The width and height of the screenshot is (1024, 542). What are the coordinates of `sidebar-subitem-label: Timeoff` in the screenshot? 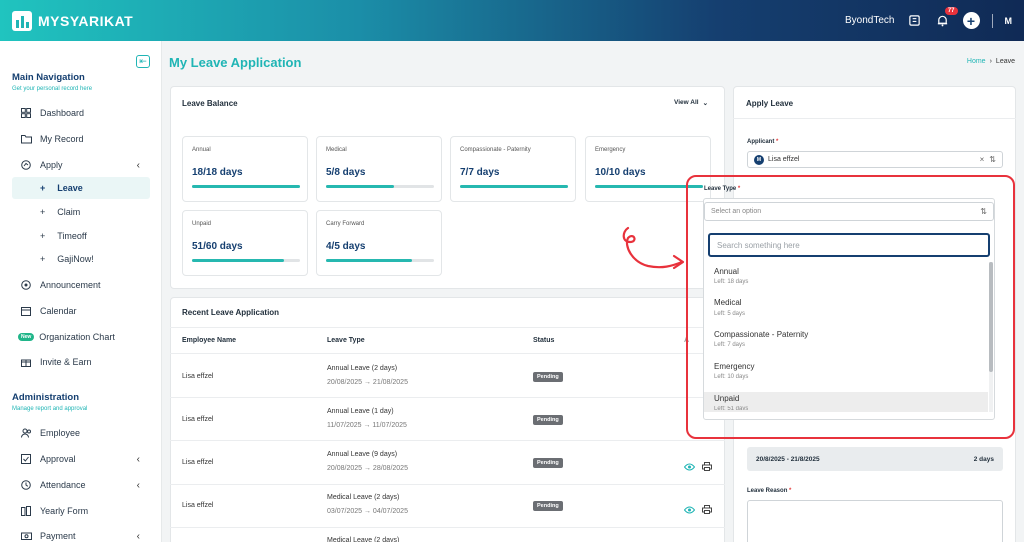 It's located at (72, 236).